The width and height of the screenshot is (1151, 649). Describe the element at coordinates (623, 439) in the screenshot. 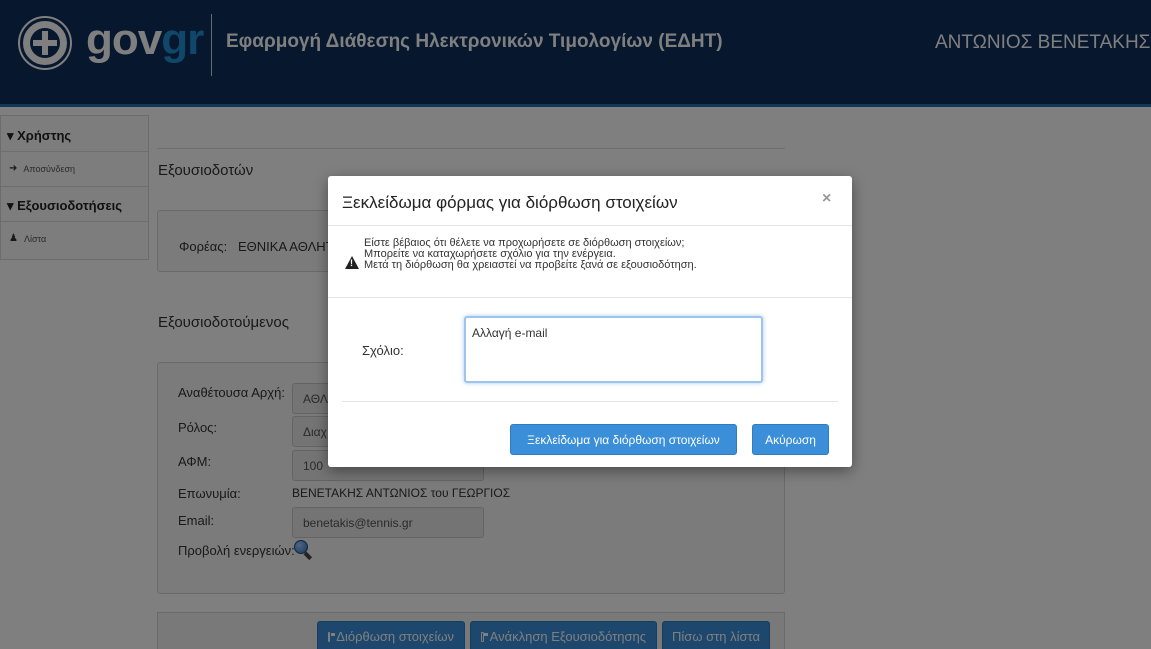

I see `confirm-unlock-button: Ξεκλείδωμα για διόρθωση στοιχείων` at that location.